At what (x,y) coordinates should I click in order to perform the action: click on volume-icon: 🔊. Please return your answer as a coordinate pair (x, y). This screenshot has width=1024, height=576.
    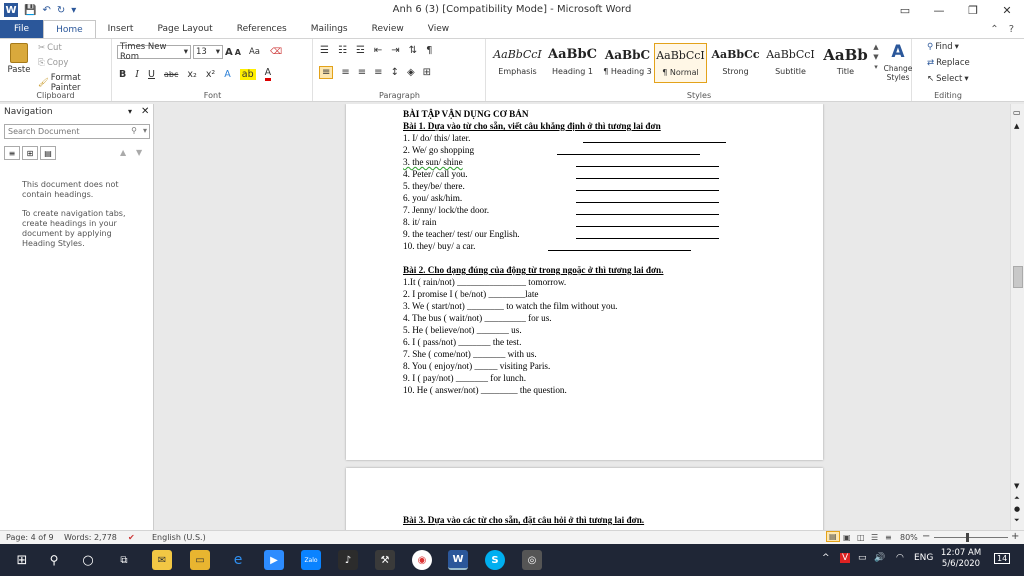
    Looking at the image, I should click on (879, 558).